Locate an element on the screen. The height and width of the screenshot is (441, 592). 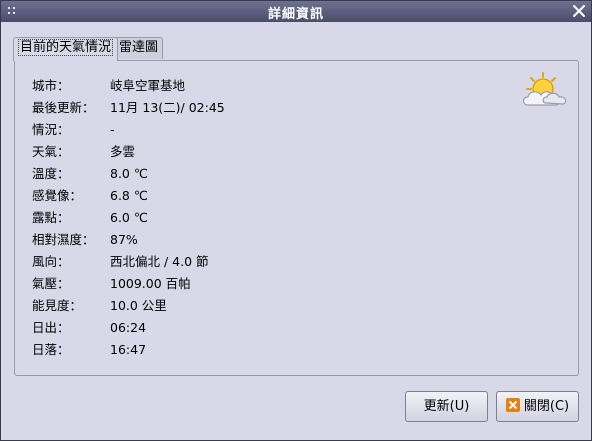
detail-value: 6.0 ℃ is located at coordinates (129, 217).